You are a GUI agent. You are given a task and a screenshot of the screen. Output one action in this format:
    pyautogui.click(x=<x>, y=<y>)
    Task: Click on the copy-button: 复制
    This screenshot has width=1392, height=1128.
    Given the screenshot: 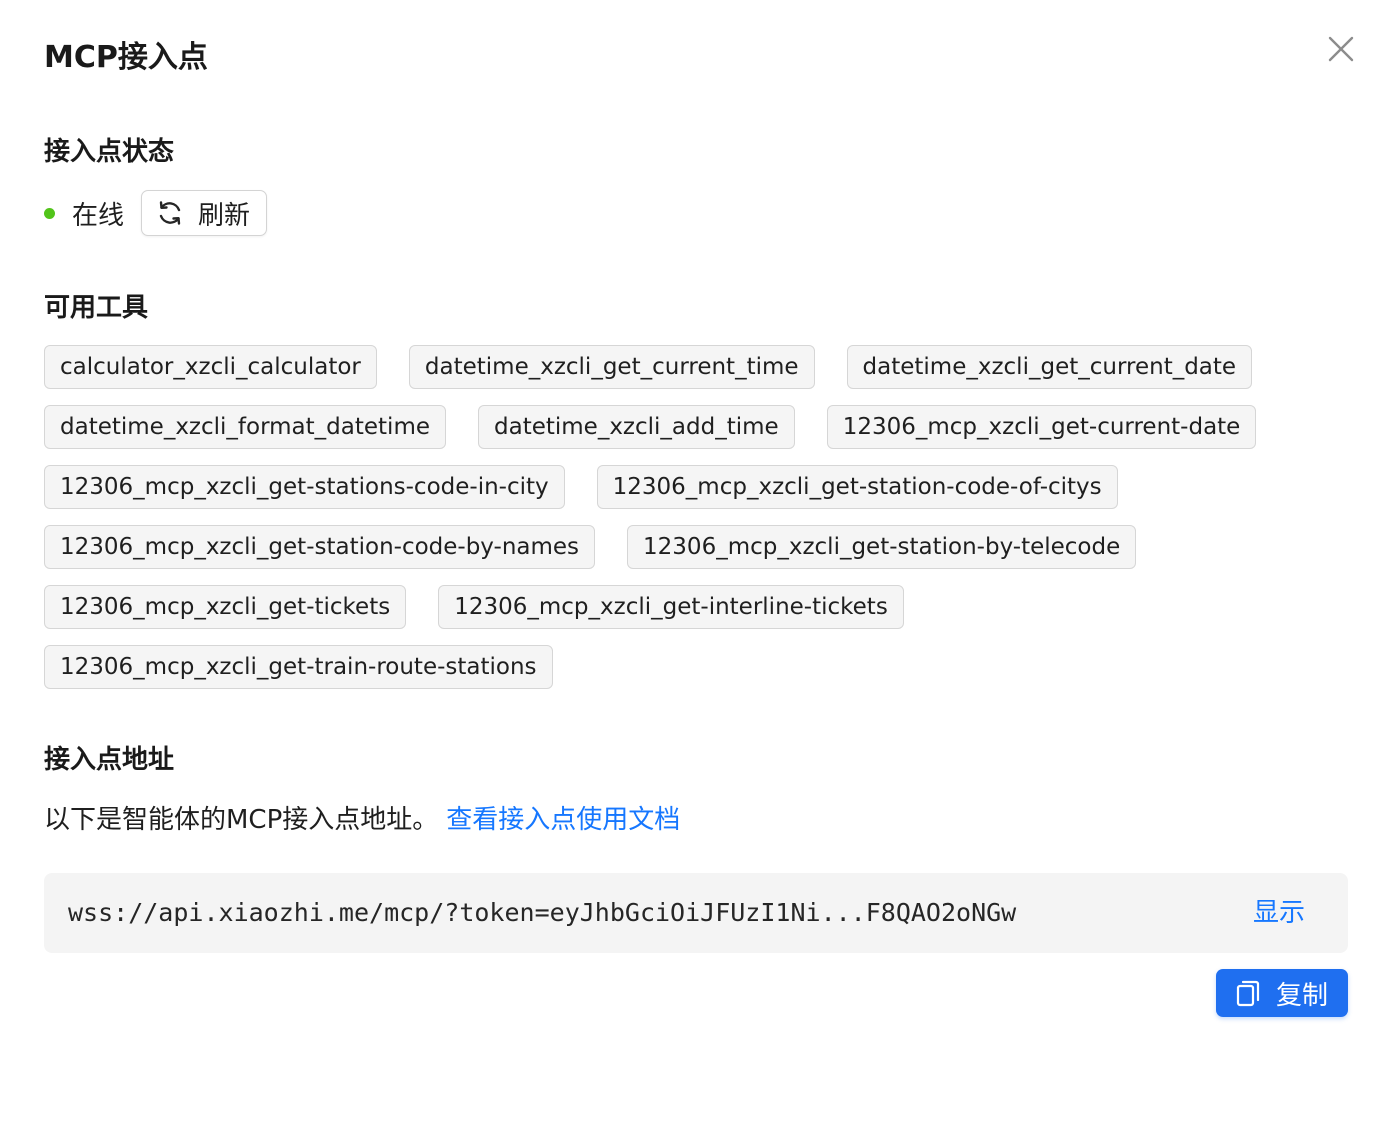 What is the action you would take?
    pyautogui.click(x=1282, y=993)
    